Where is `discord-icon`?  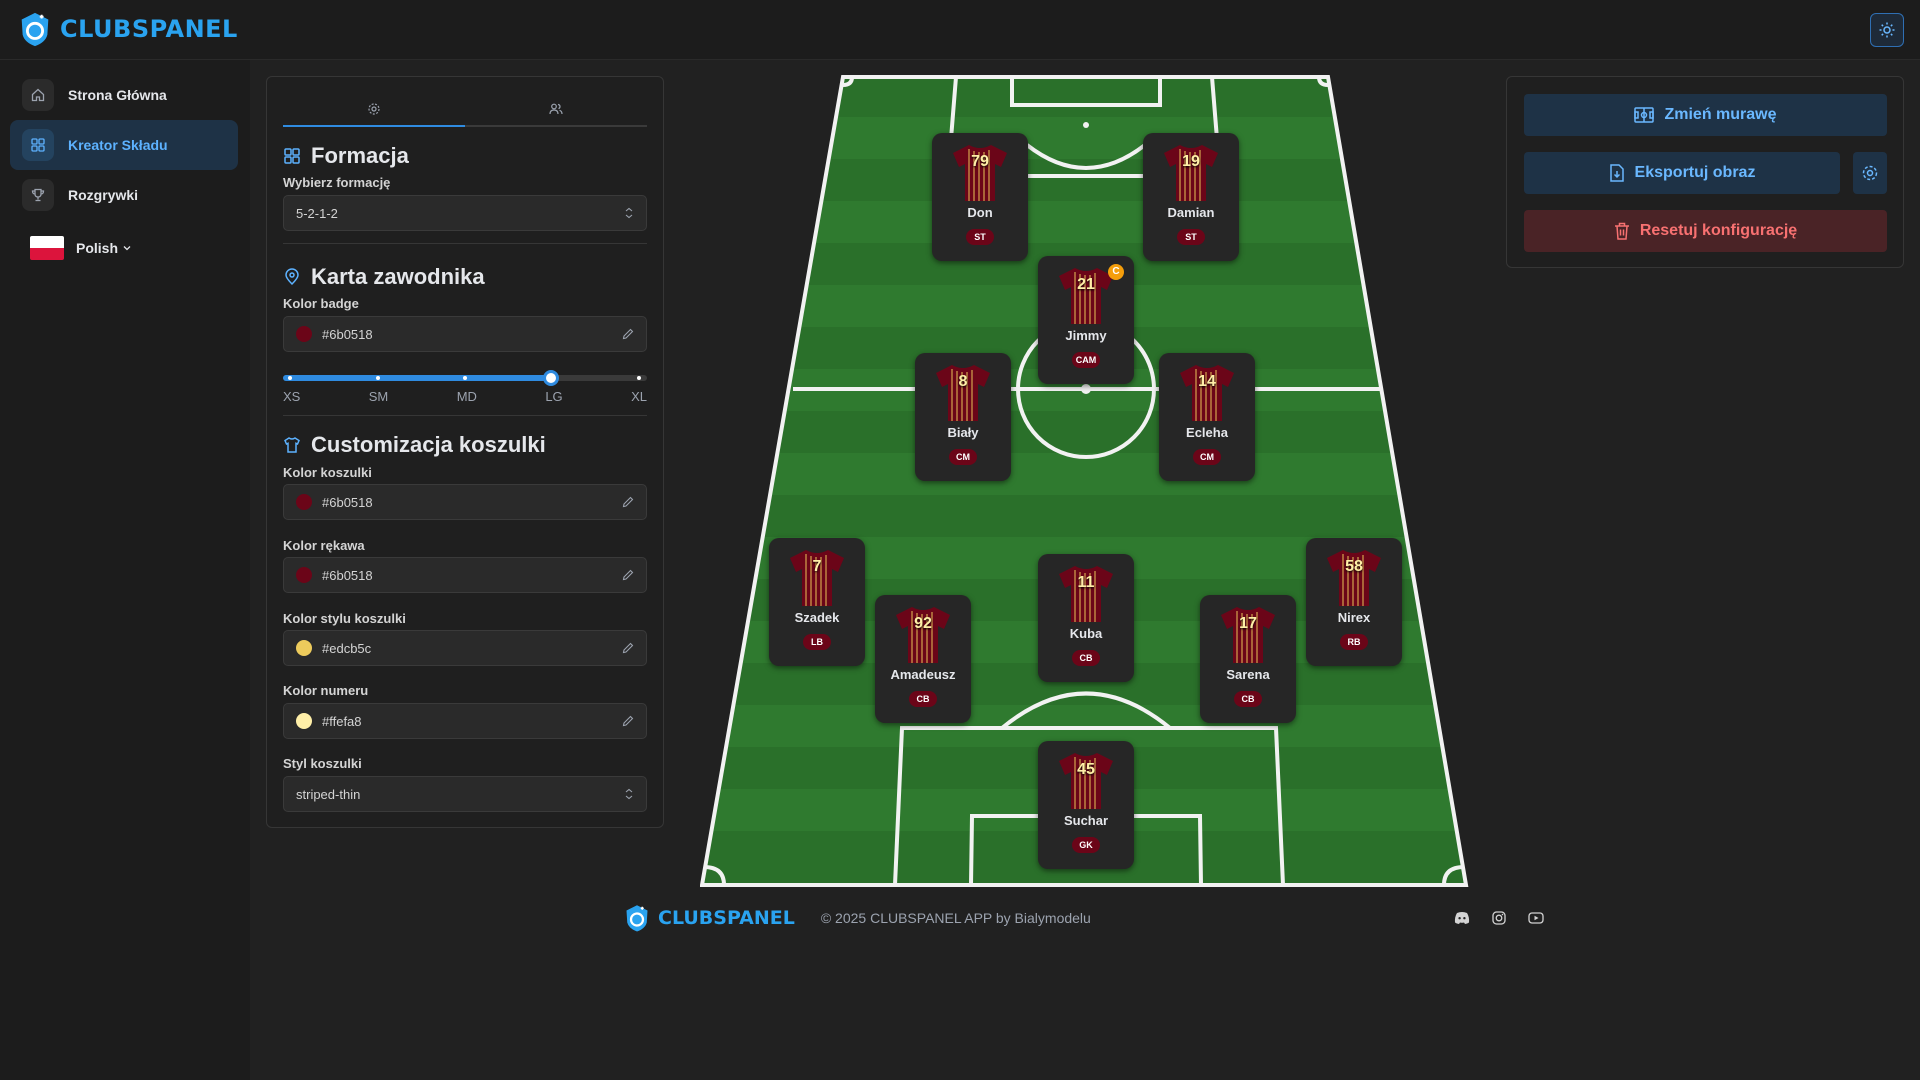 discord-icon is located at coordinates (1462, 918).